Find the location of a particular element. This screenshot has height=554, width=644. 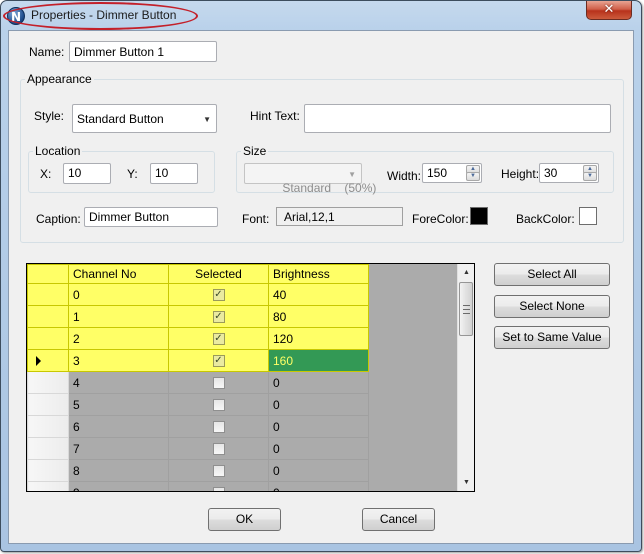

height-stepper: 30 ▲ ▼ is located at coordinates (569, 173).